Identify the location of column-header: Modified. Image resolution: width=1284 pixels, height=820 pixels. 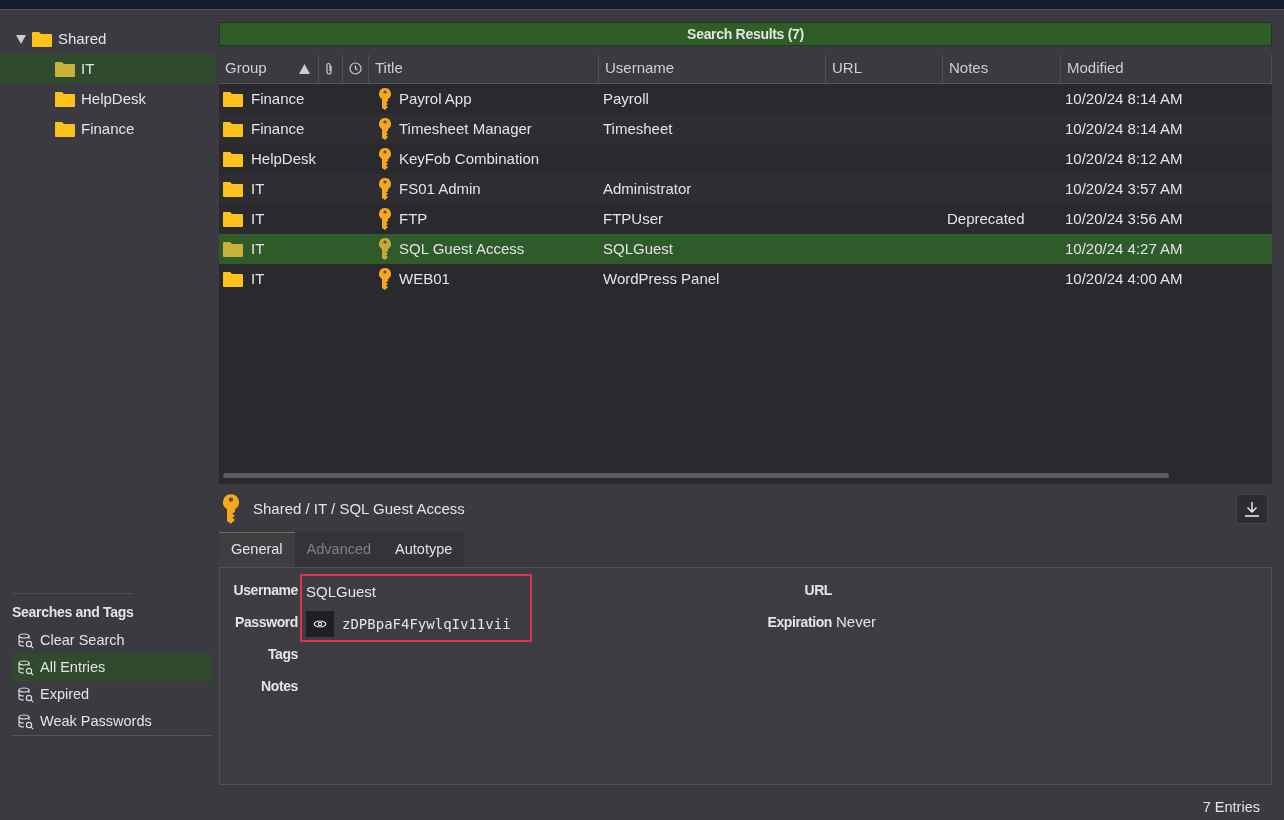
(1166, 68).